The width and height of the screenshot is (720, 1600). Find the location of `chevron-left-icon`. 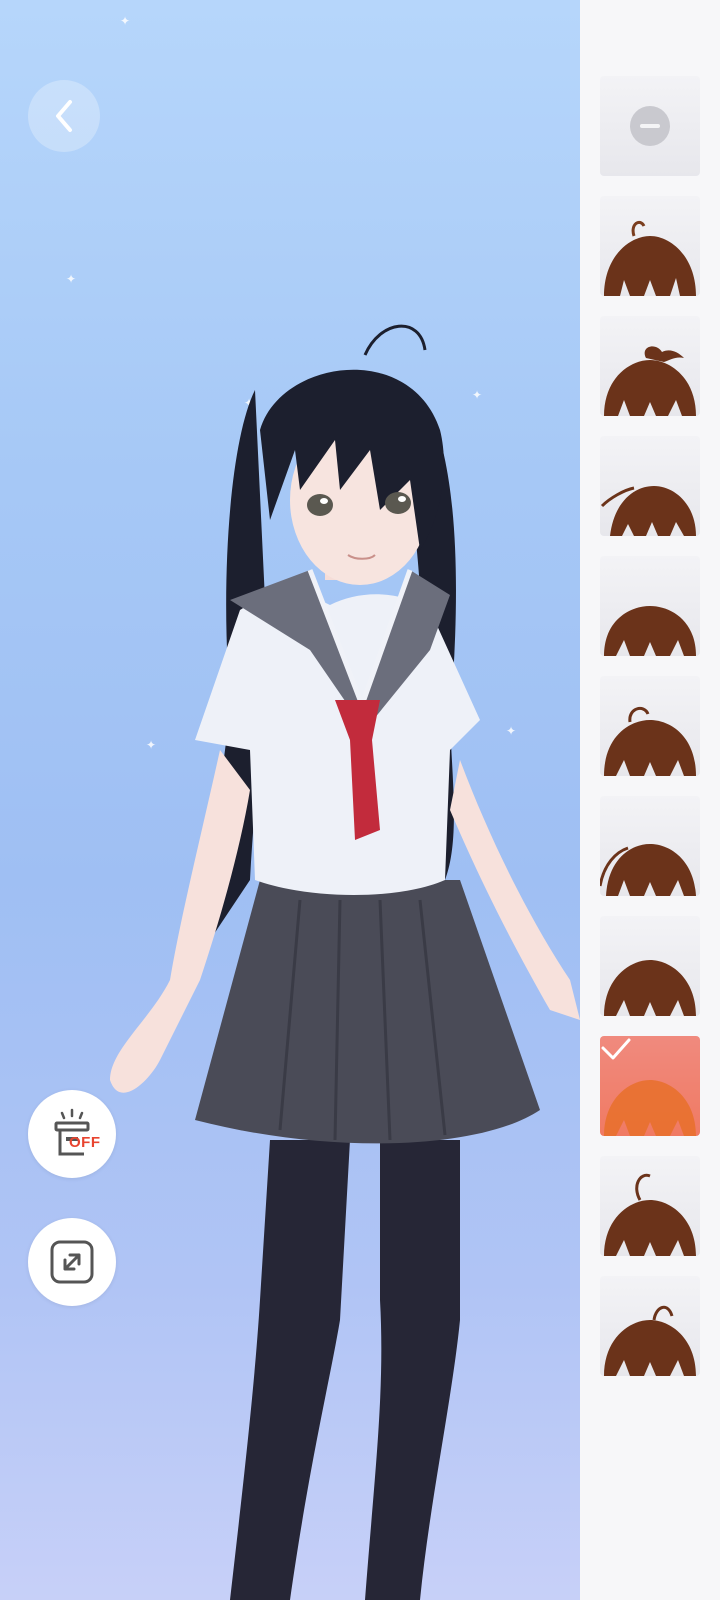

chevron-left-icon is located at coordinates (64, 116).